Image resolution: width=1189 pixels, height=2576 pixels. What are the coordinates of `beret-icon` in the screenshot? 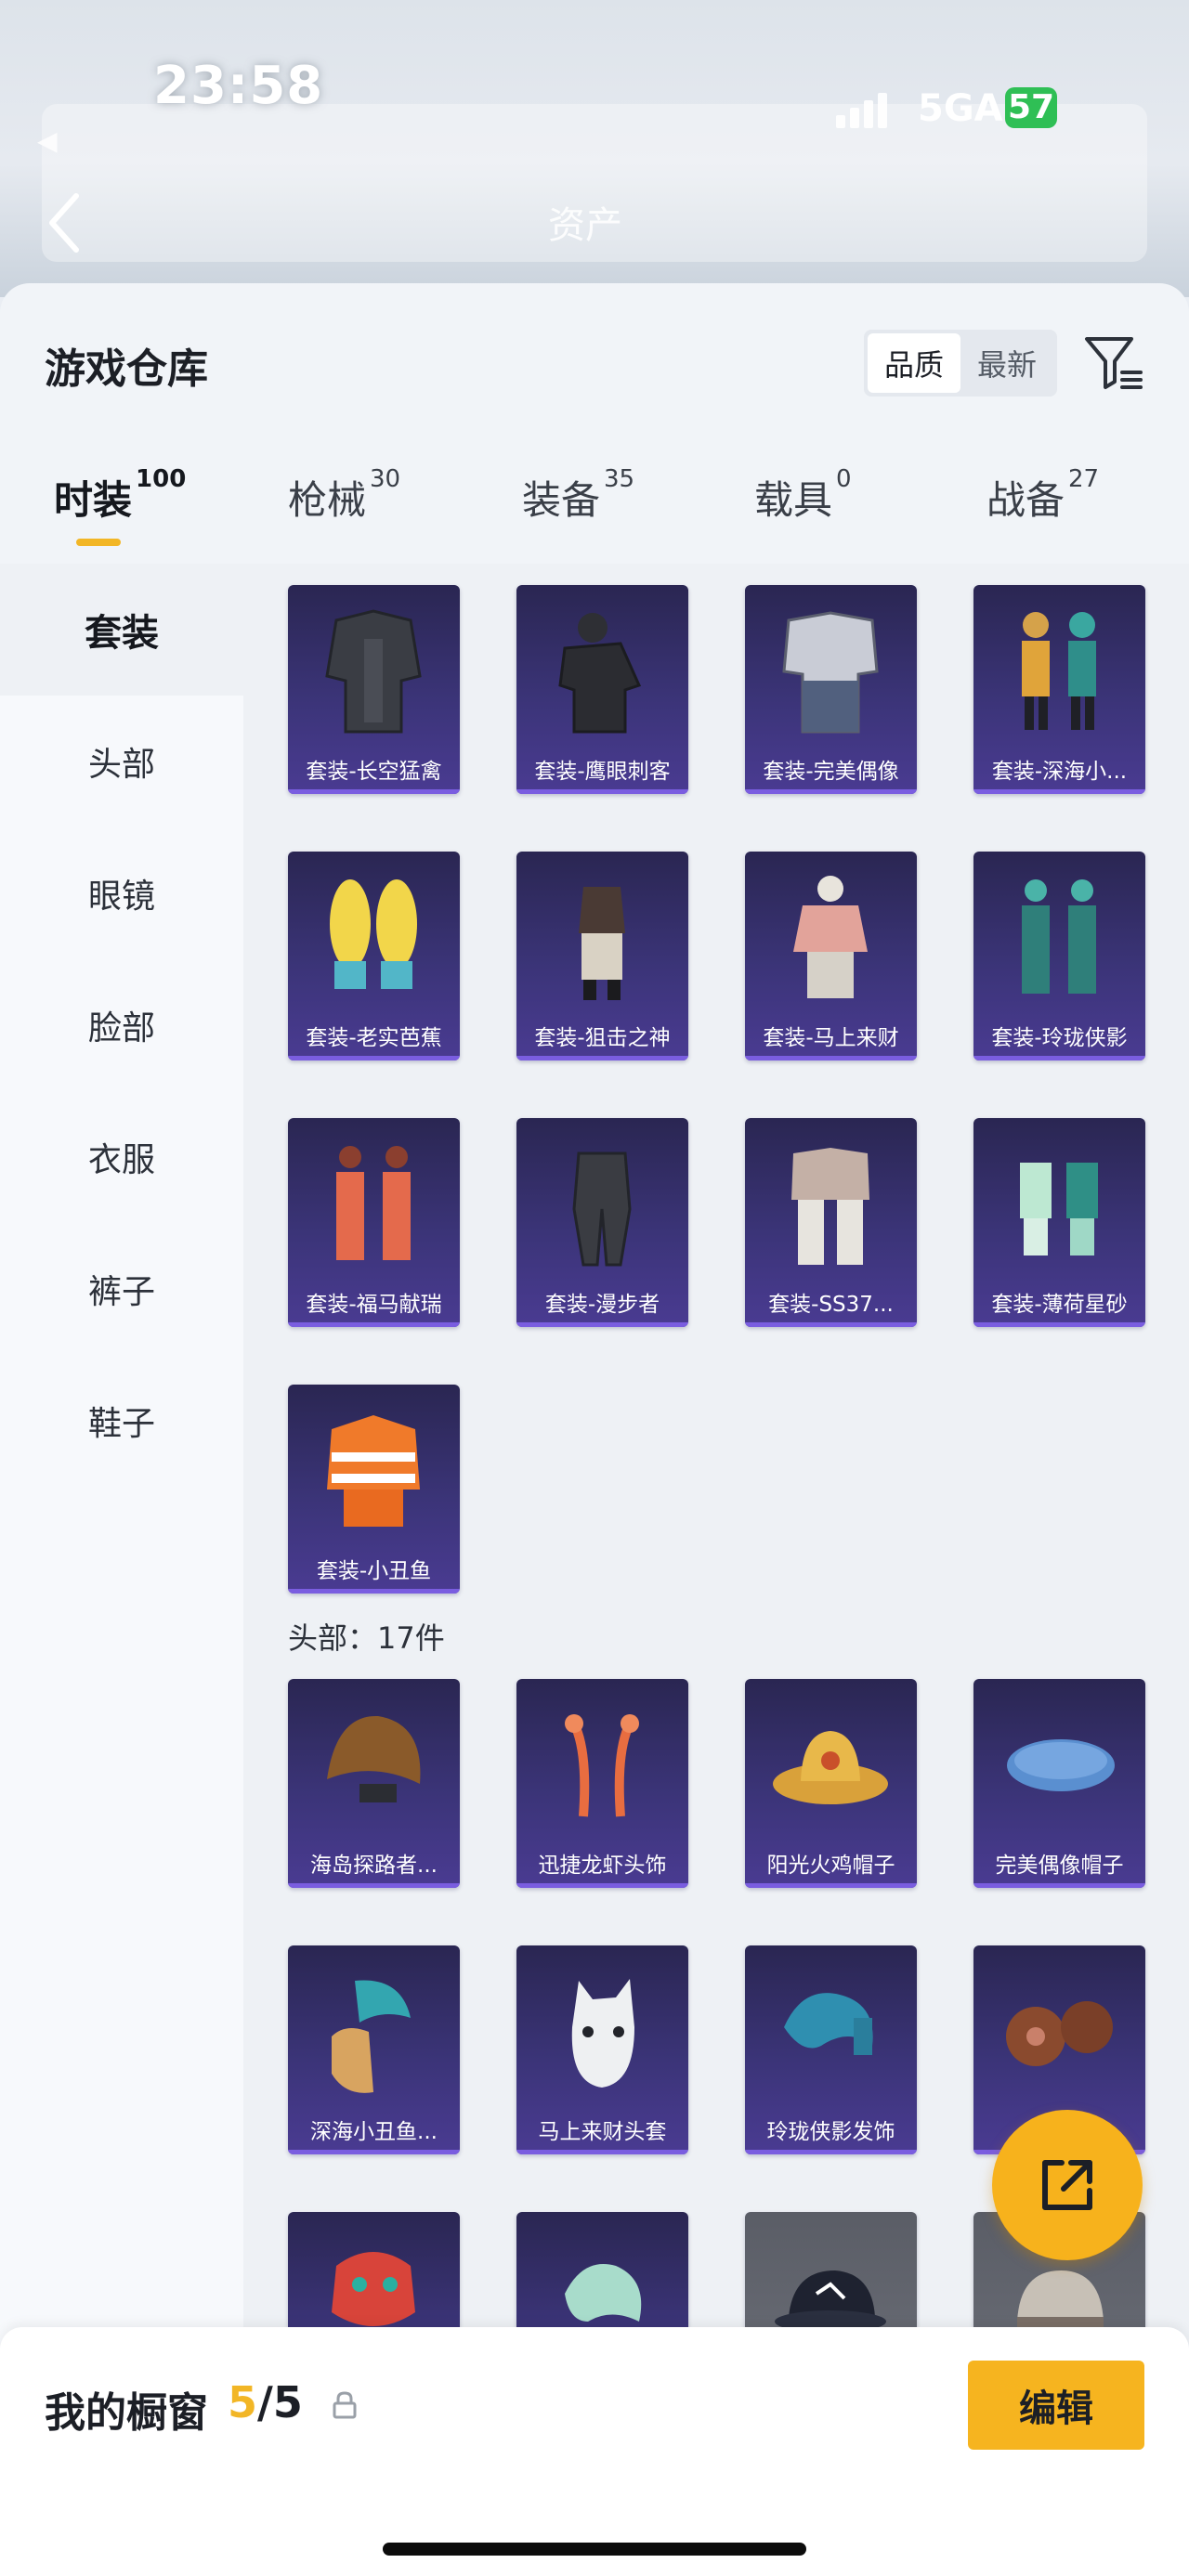 It's located at (1059, 1765).